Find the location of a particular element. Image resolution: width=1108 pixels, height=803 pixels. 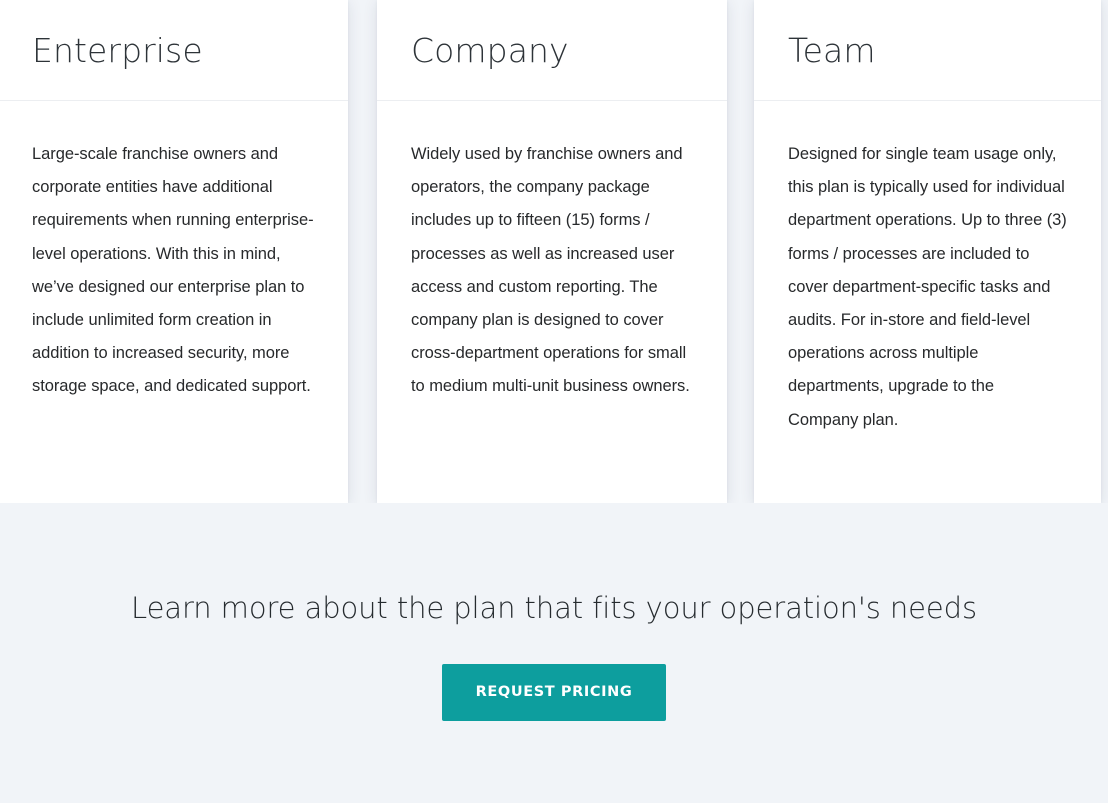

plan-card-header: Company is located at coordinates (552, 50).